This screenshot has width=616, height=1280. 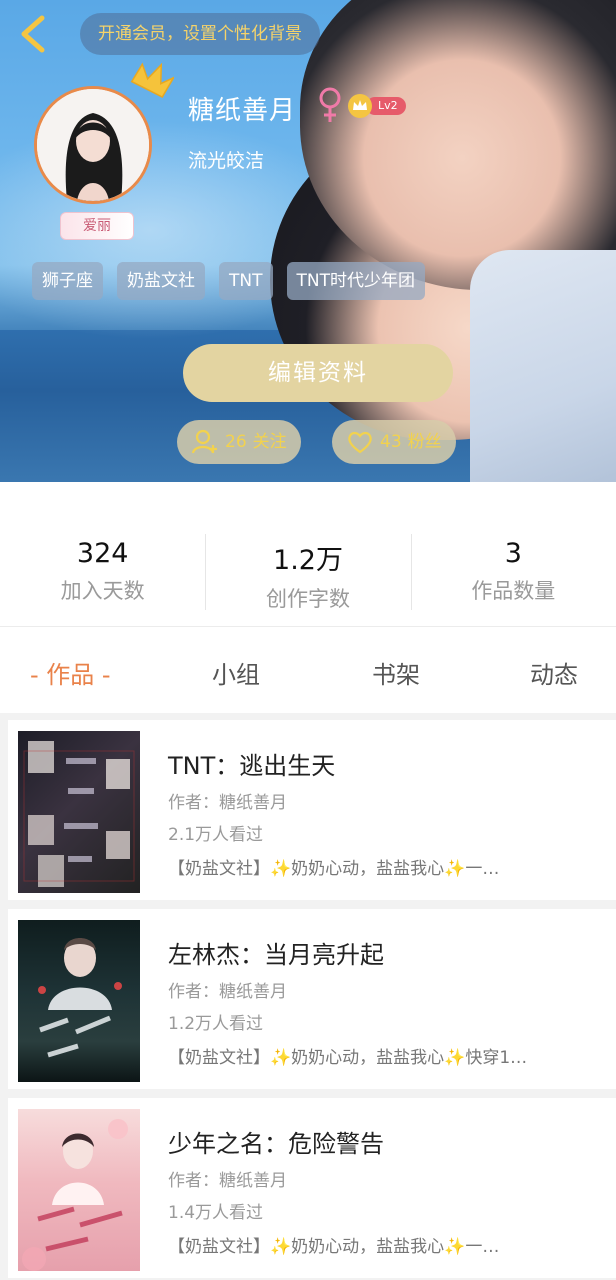 I want to click on tag-item: 奶盐文社, so click(x=161, y=281).